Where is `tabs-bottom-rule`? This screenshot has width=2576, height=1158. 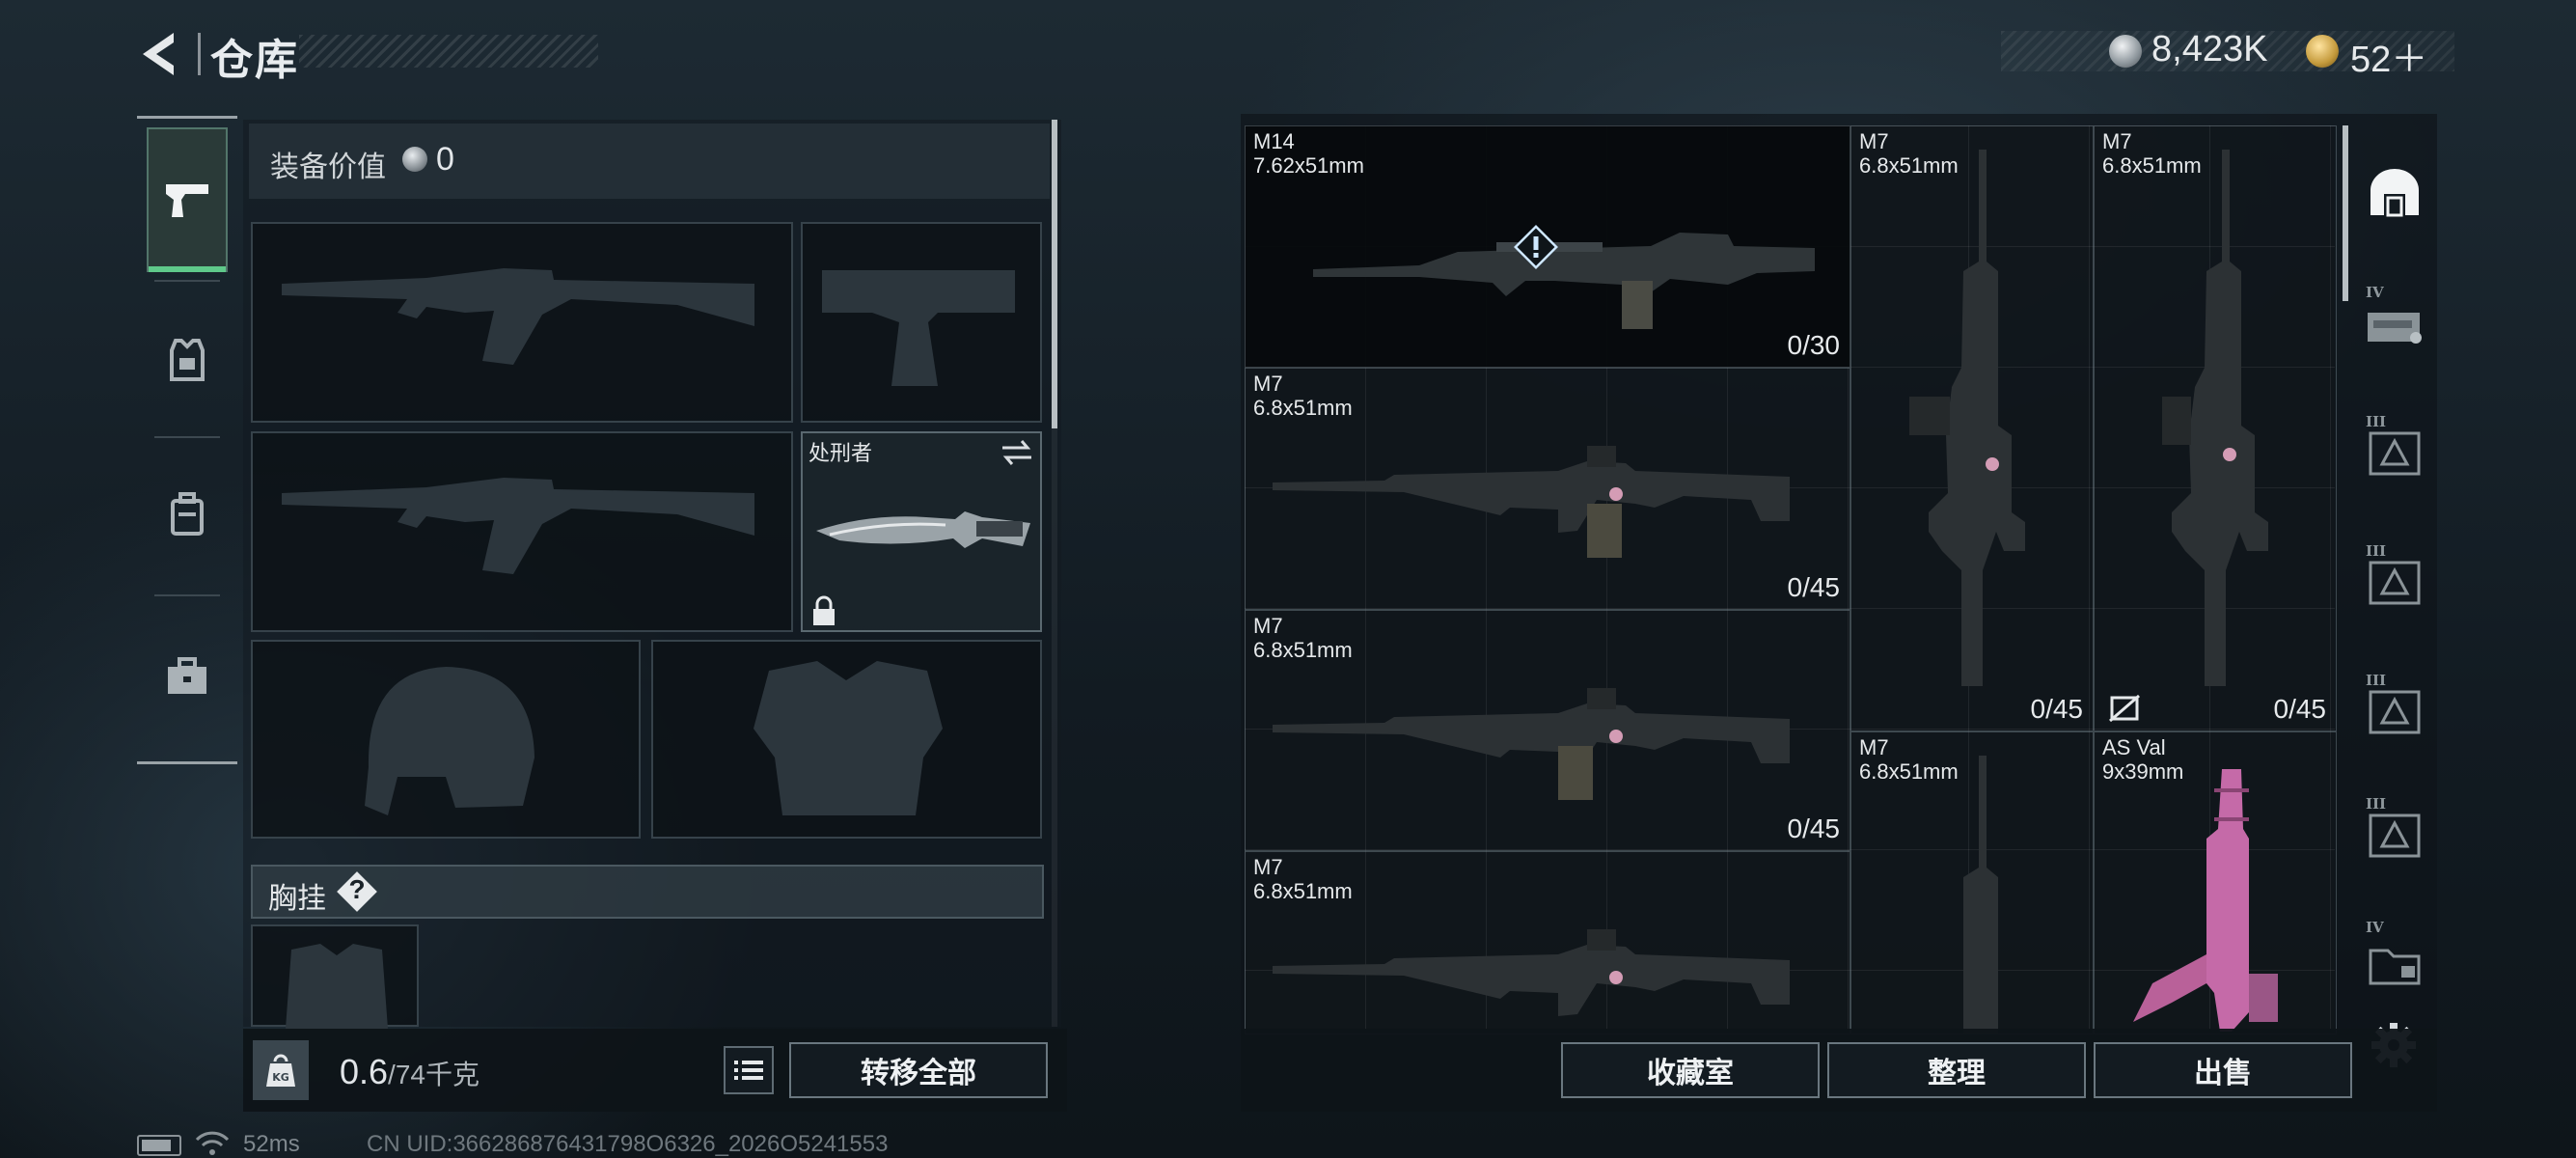 tabs-bottom-rule is located at coordinates (187, 762).